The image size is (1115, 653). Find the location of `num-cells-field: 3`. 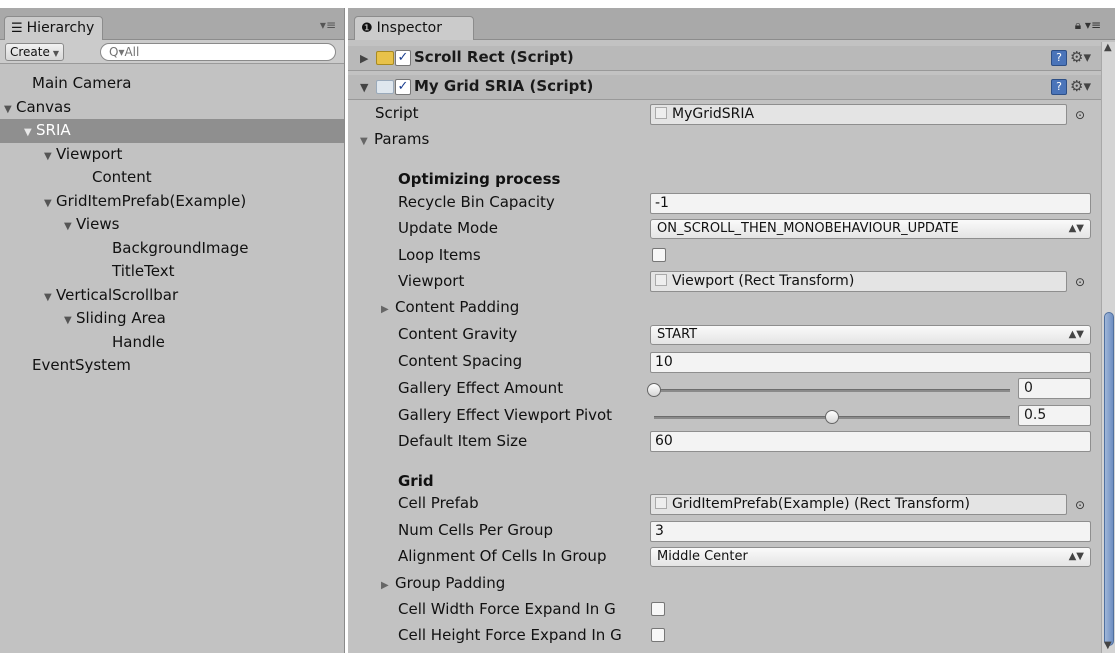

num-cells-field: 3 is located at coordinates (870, 531).